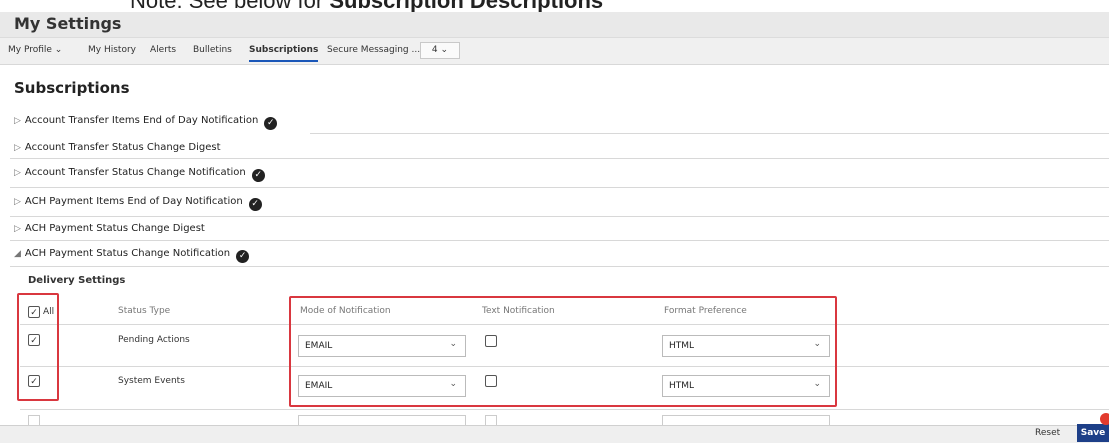  Describe the element at coordinates (1093, 433) in the screenshot. I see `save-button: Save` at that location.